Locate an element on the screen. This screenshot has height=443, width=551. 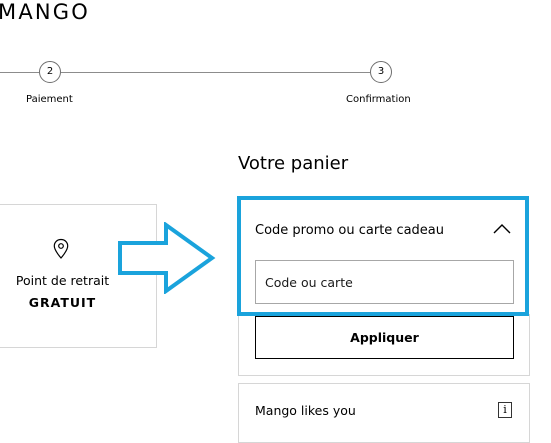
loyalty-label: Mango likes you is located at coordinates (305, 410).